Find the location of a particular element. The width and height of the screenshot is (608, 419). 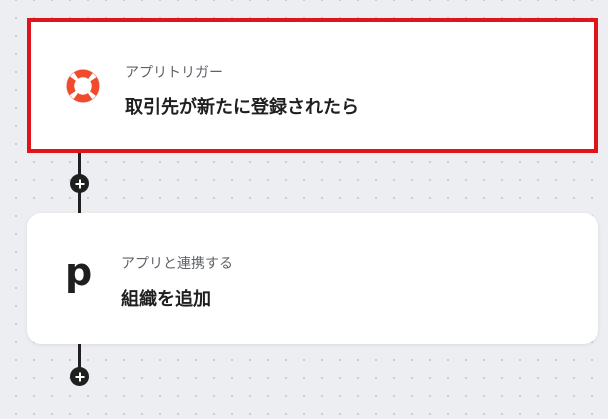

trigger-type-label: アプリトリガー is located at coordinates (174, 73).